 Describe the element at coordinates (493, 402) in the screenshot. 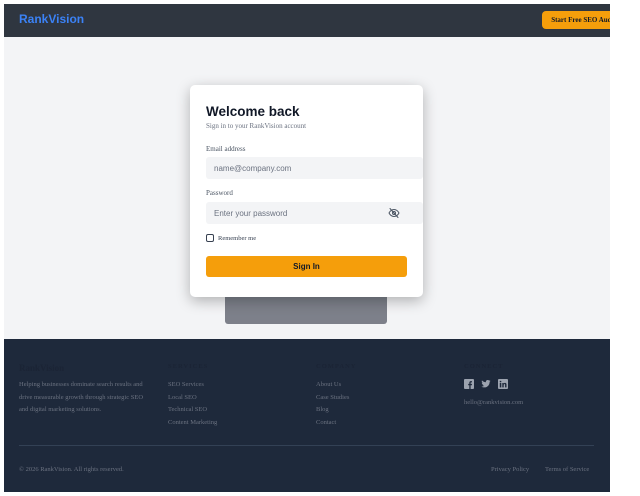

I see `footer-email: hello@rankvision.com` at that location.